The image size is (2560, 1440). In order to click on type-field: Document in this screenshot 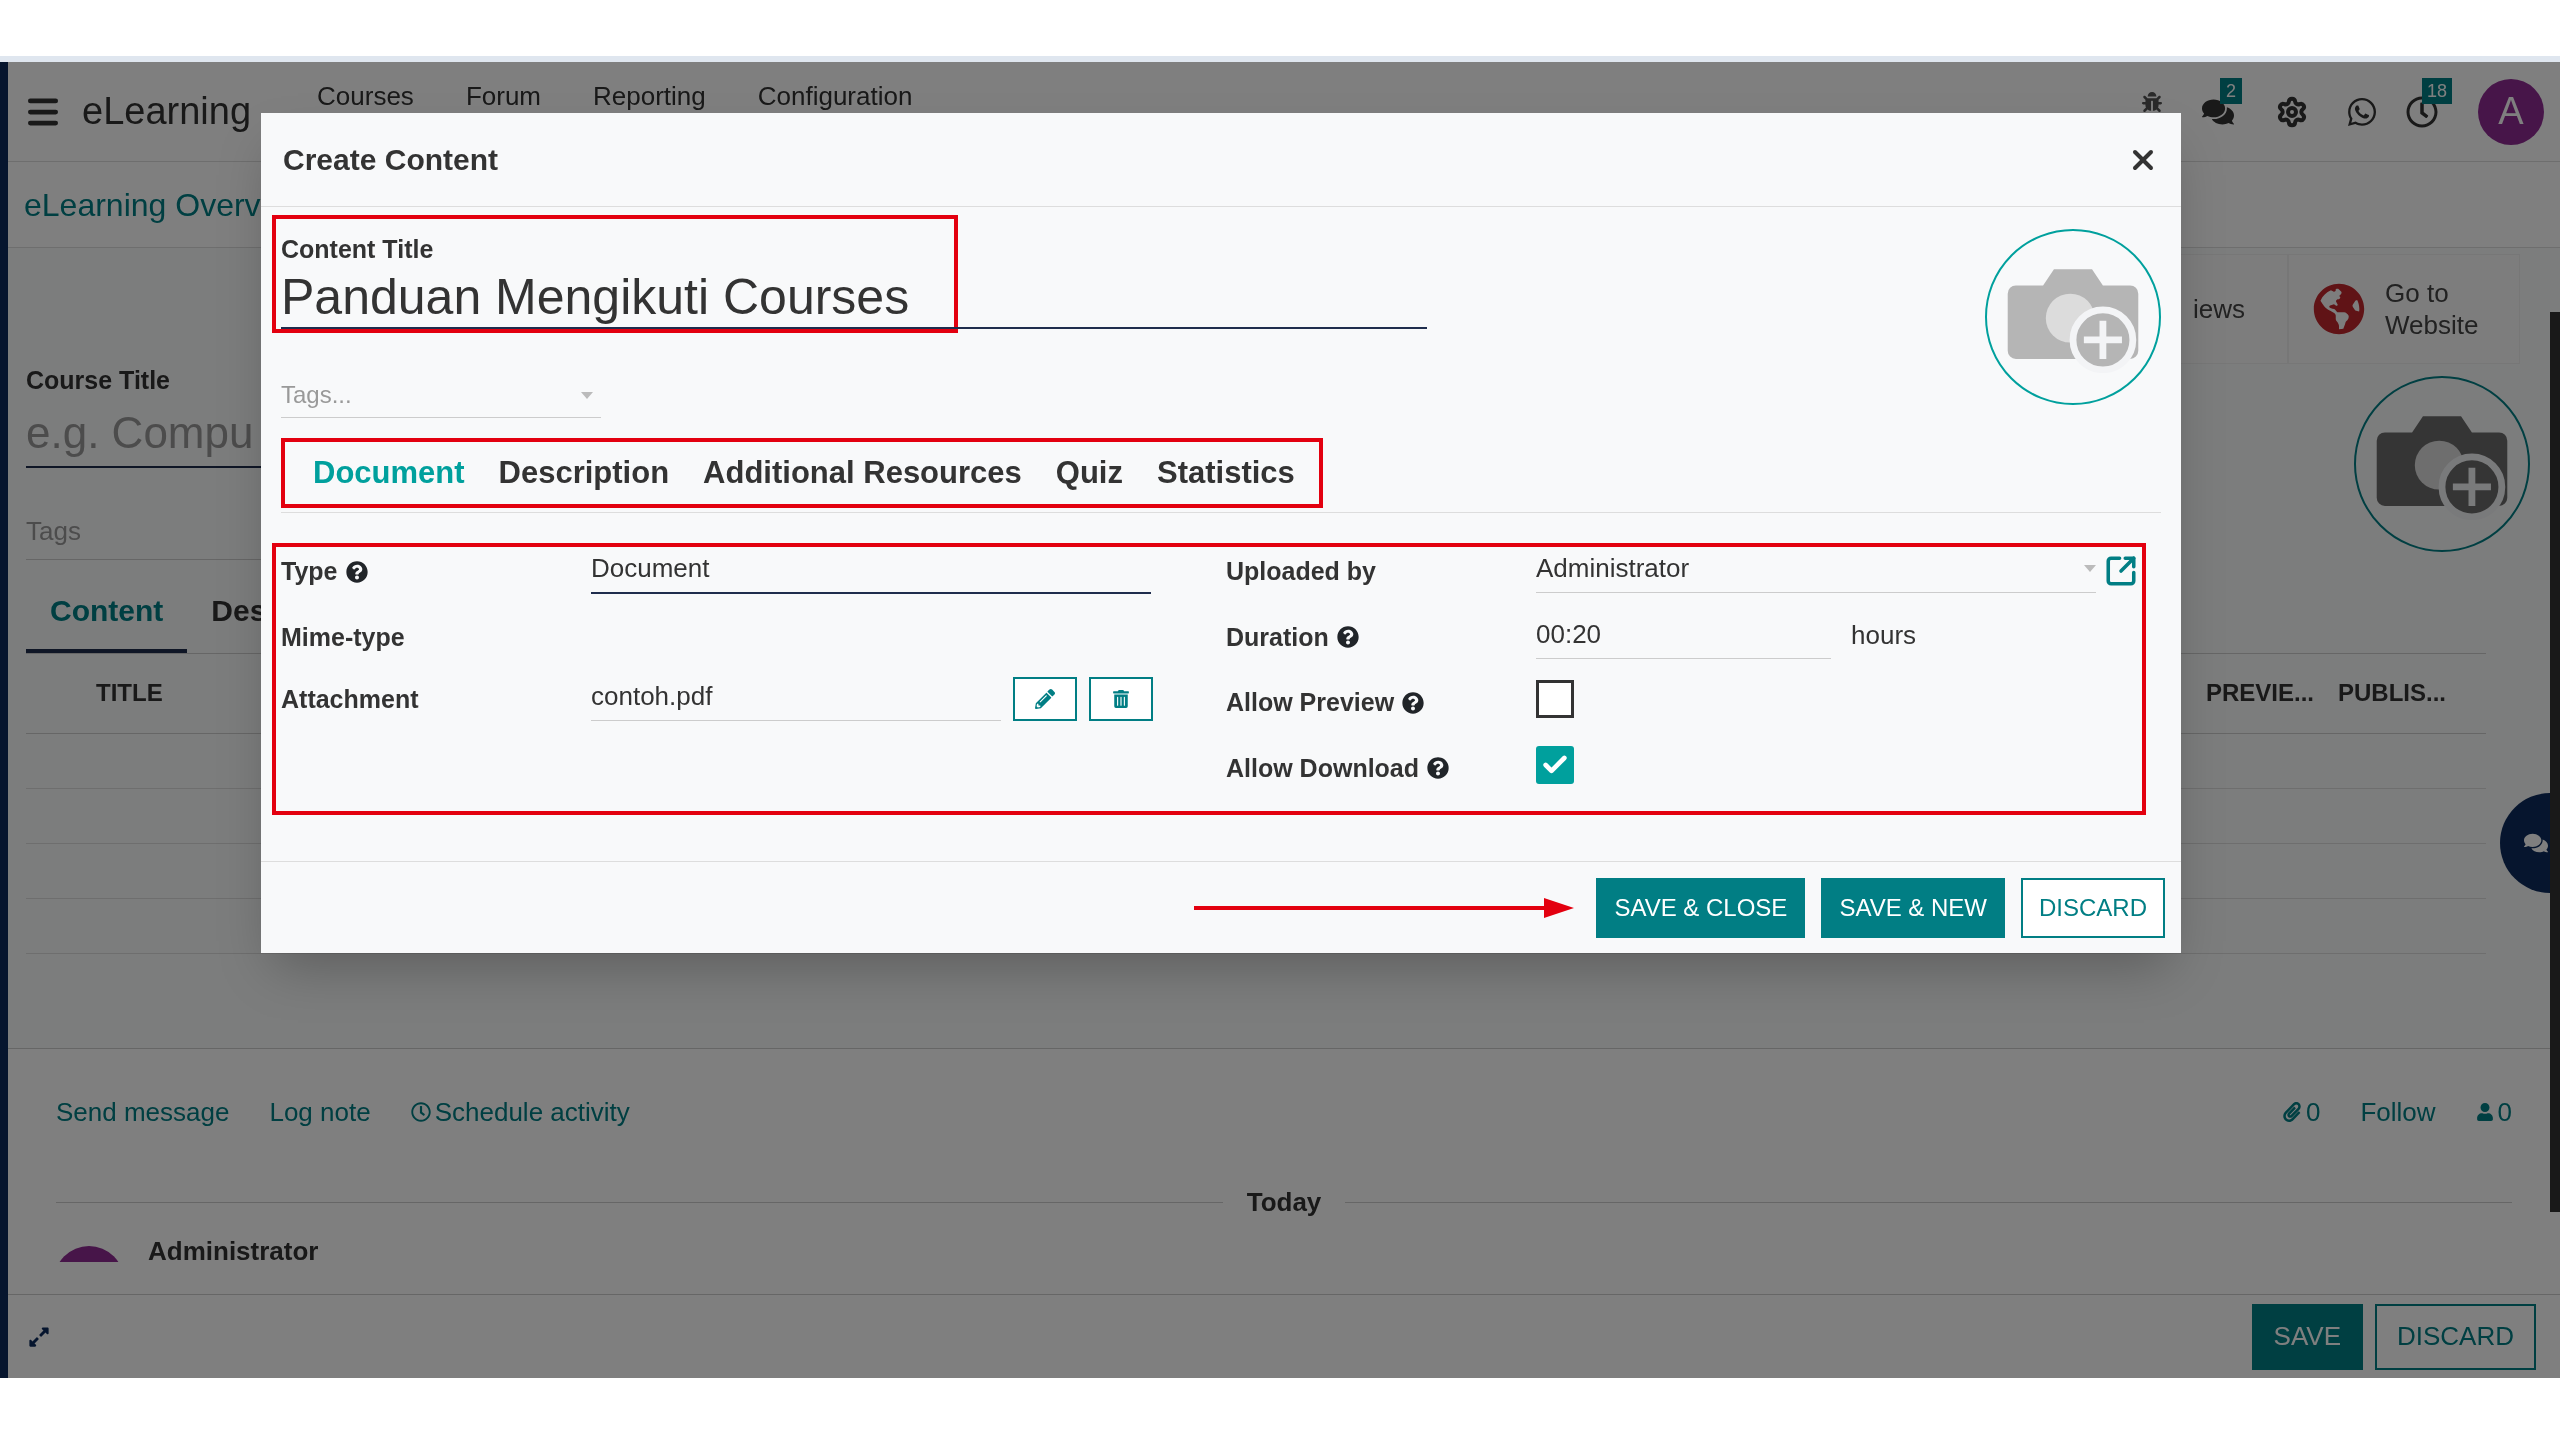, I will do `click(871, 571)`.